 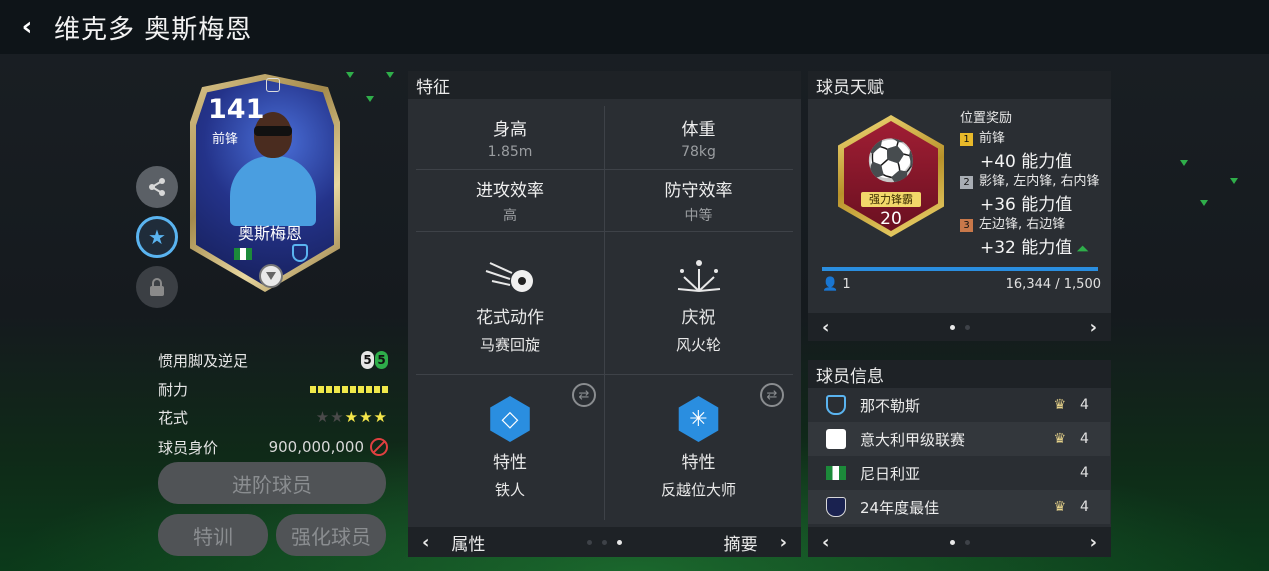 What do you see at coordinates (273, 360) in the screenshot?
I see `foot-row: 惯用脚及逆足 5 5` at bounding box center [273, 360].